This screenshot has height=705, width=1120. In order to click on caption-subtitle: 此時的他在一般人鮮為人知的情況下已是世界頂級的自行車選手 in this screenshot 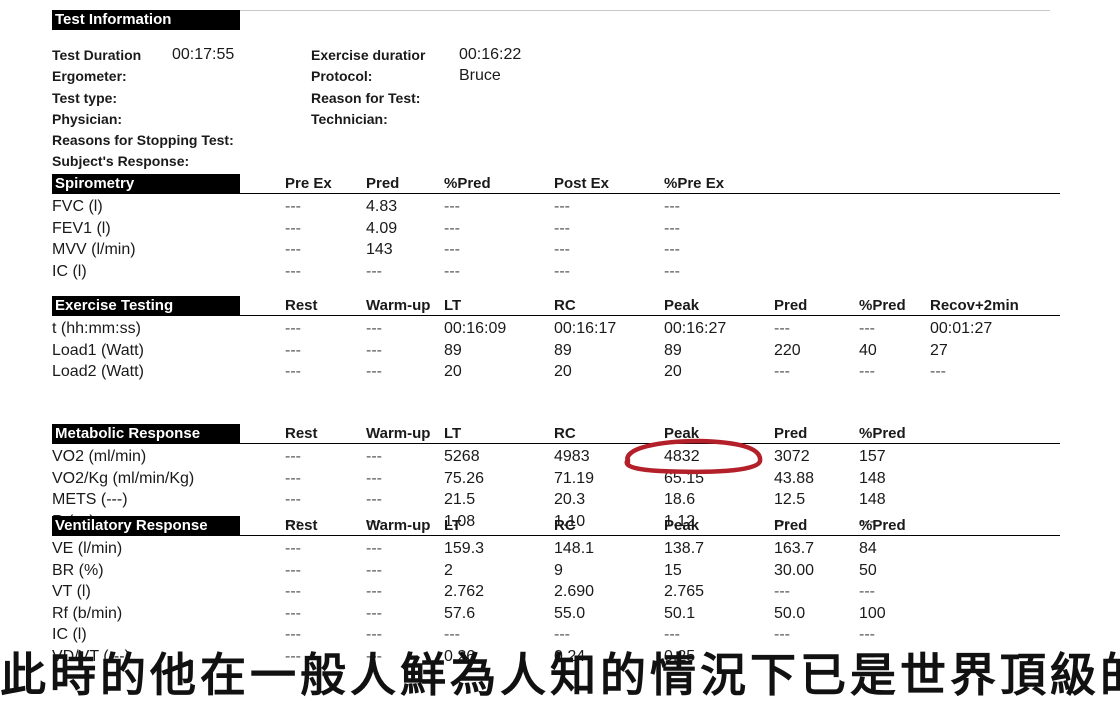, I will do `click(560, 675)`.